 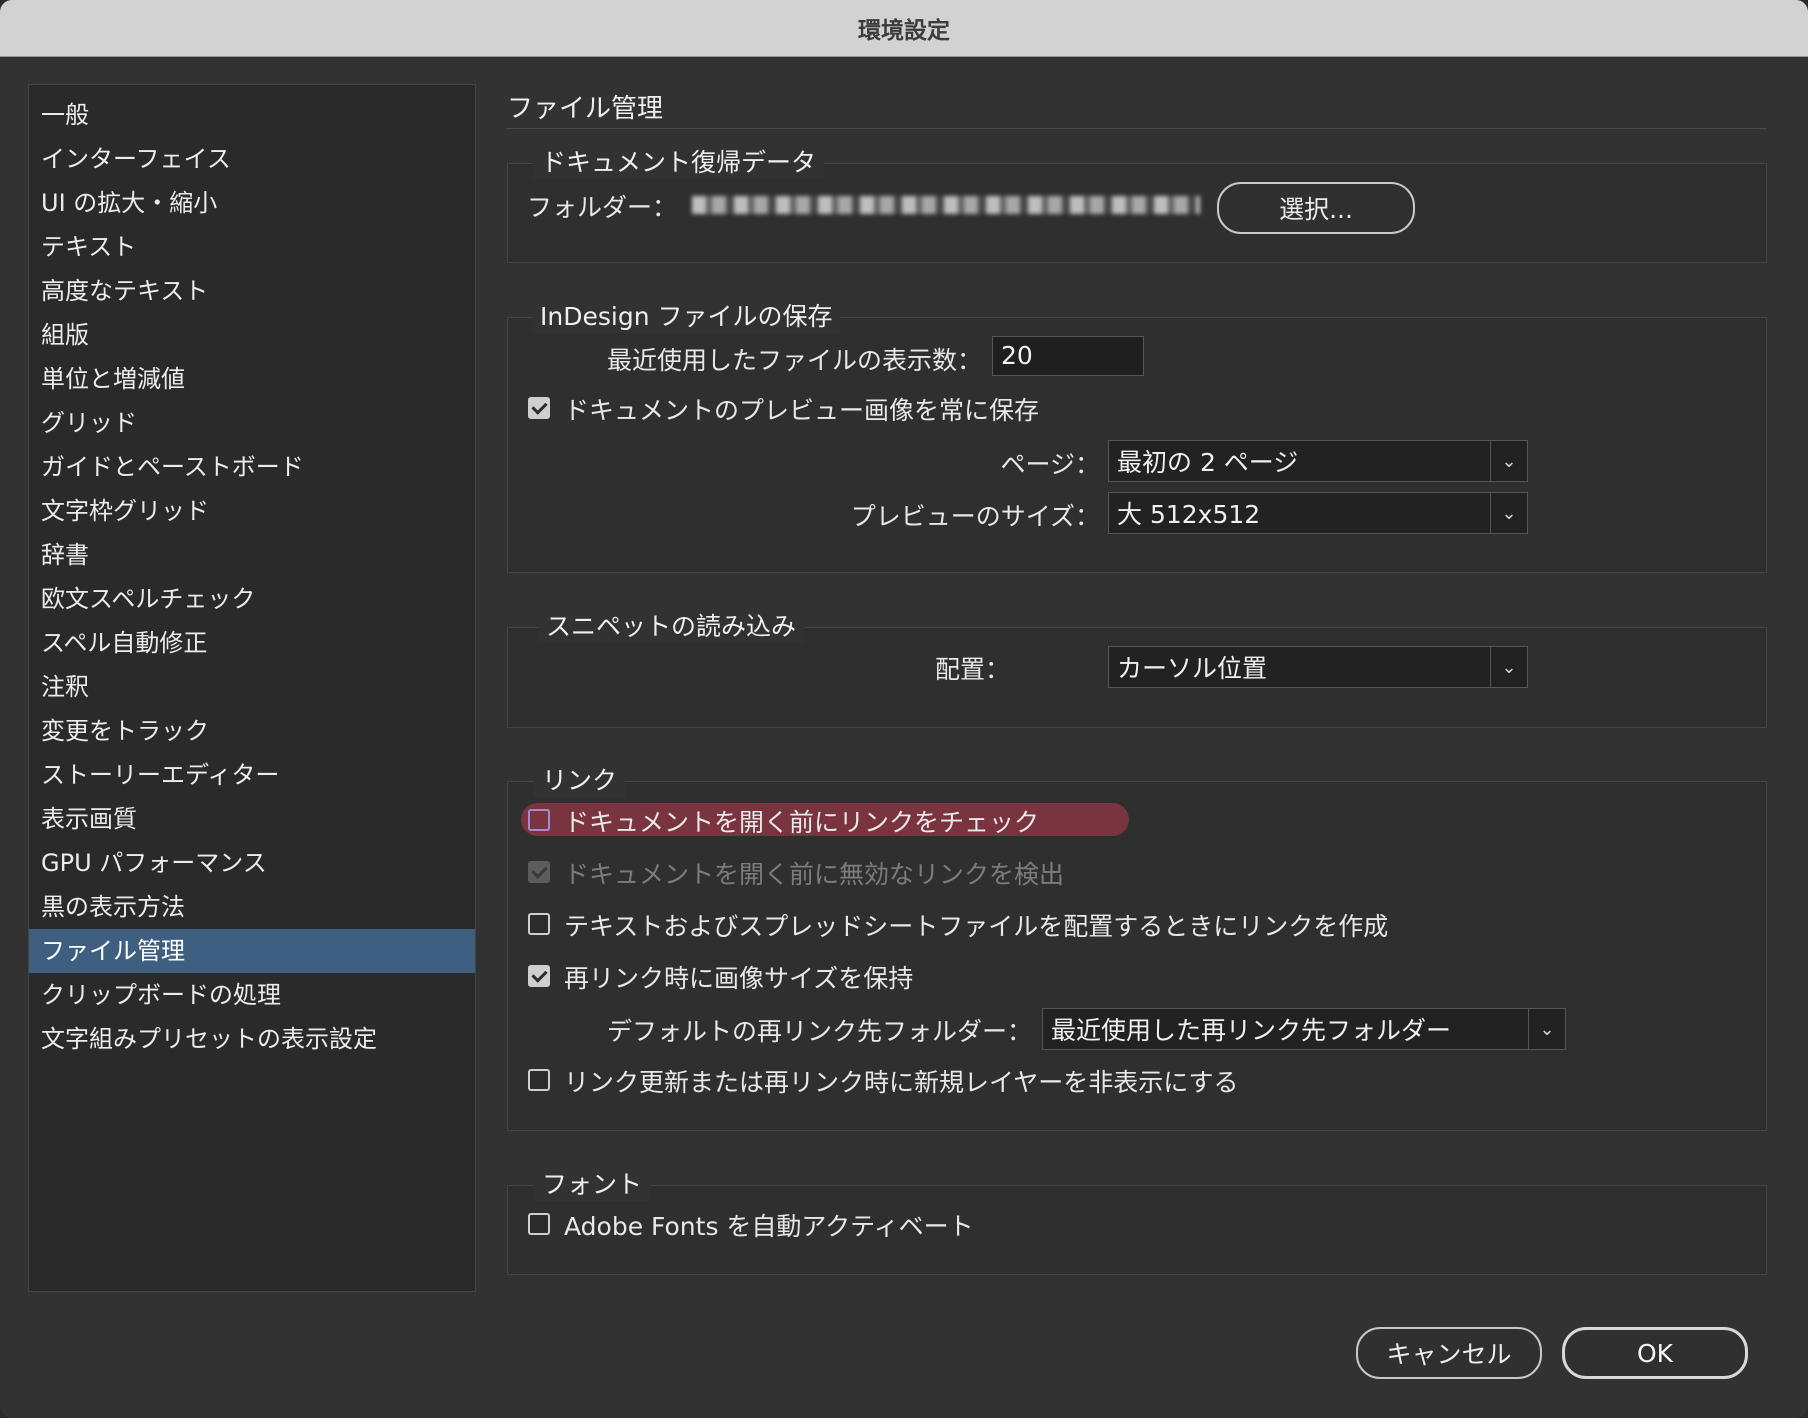 I want to click on check-links-checkbox, so click(x=539, y=820).